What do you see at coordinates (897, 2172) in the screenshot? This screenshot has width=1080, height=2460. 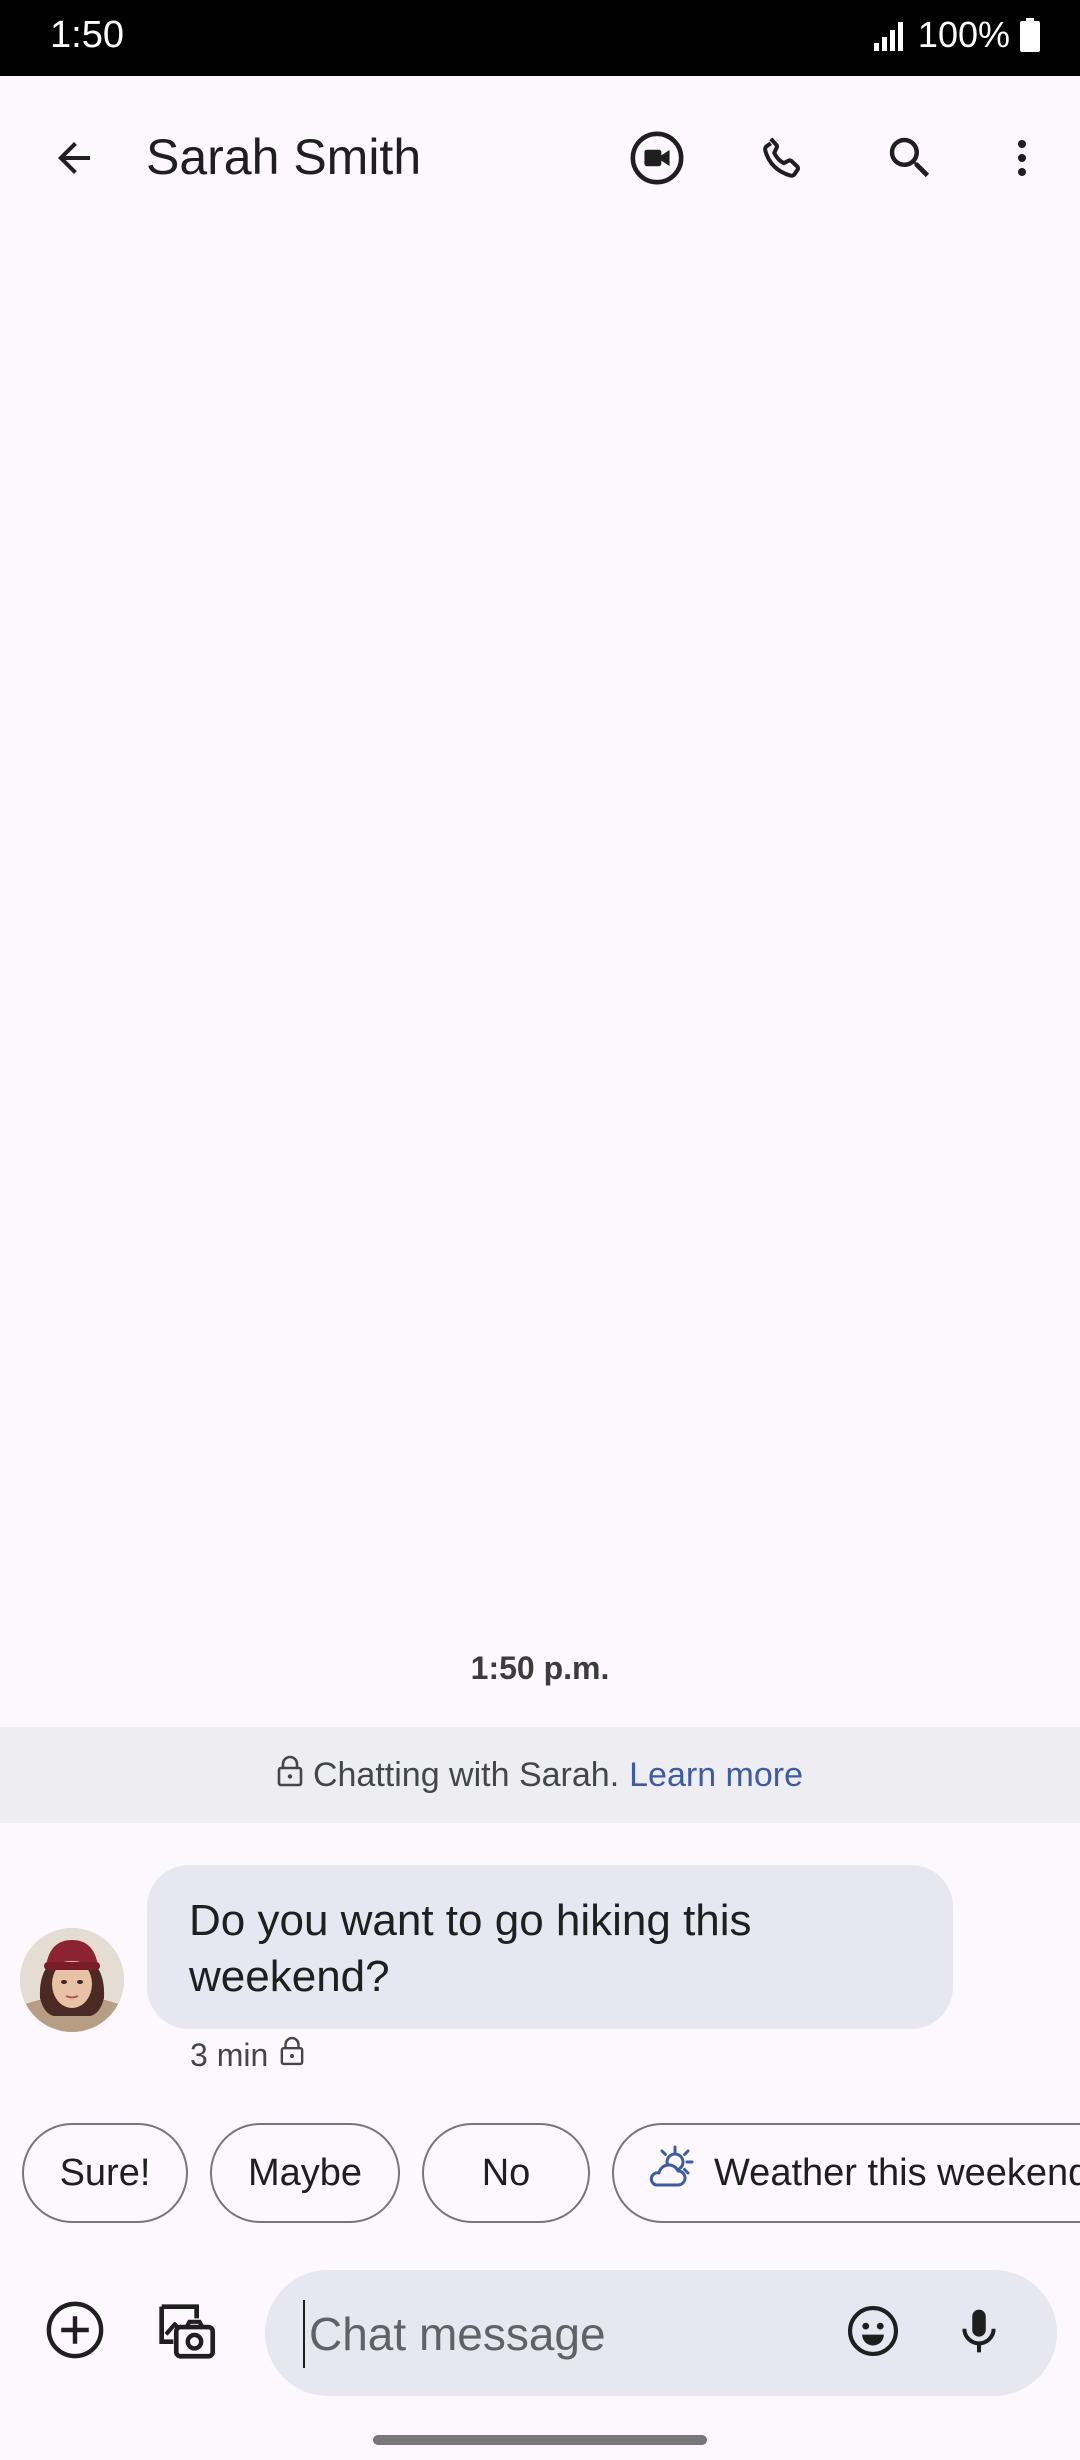 I see `suggestion-chip-weather-label: Weather this weekend` at bounding box center [897, 2172].